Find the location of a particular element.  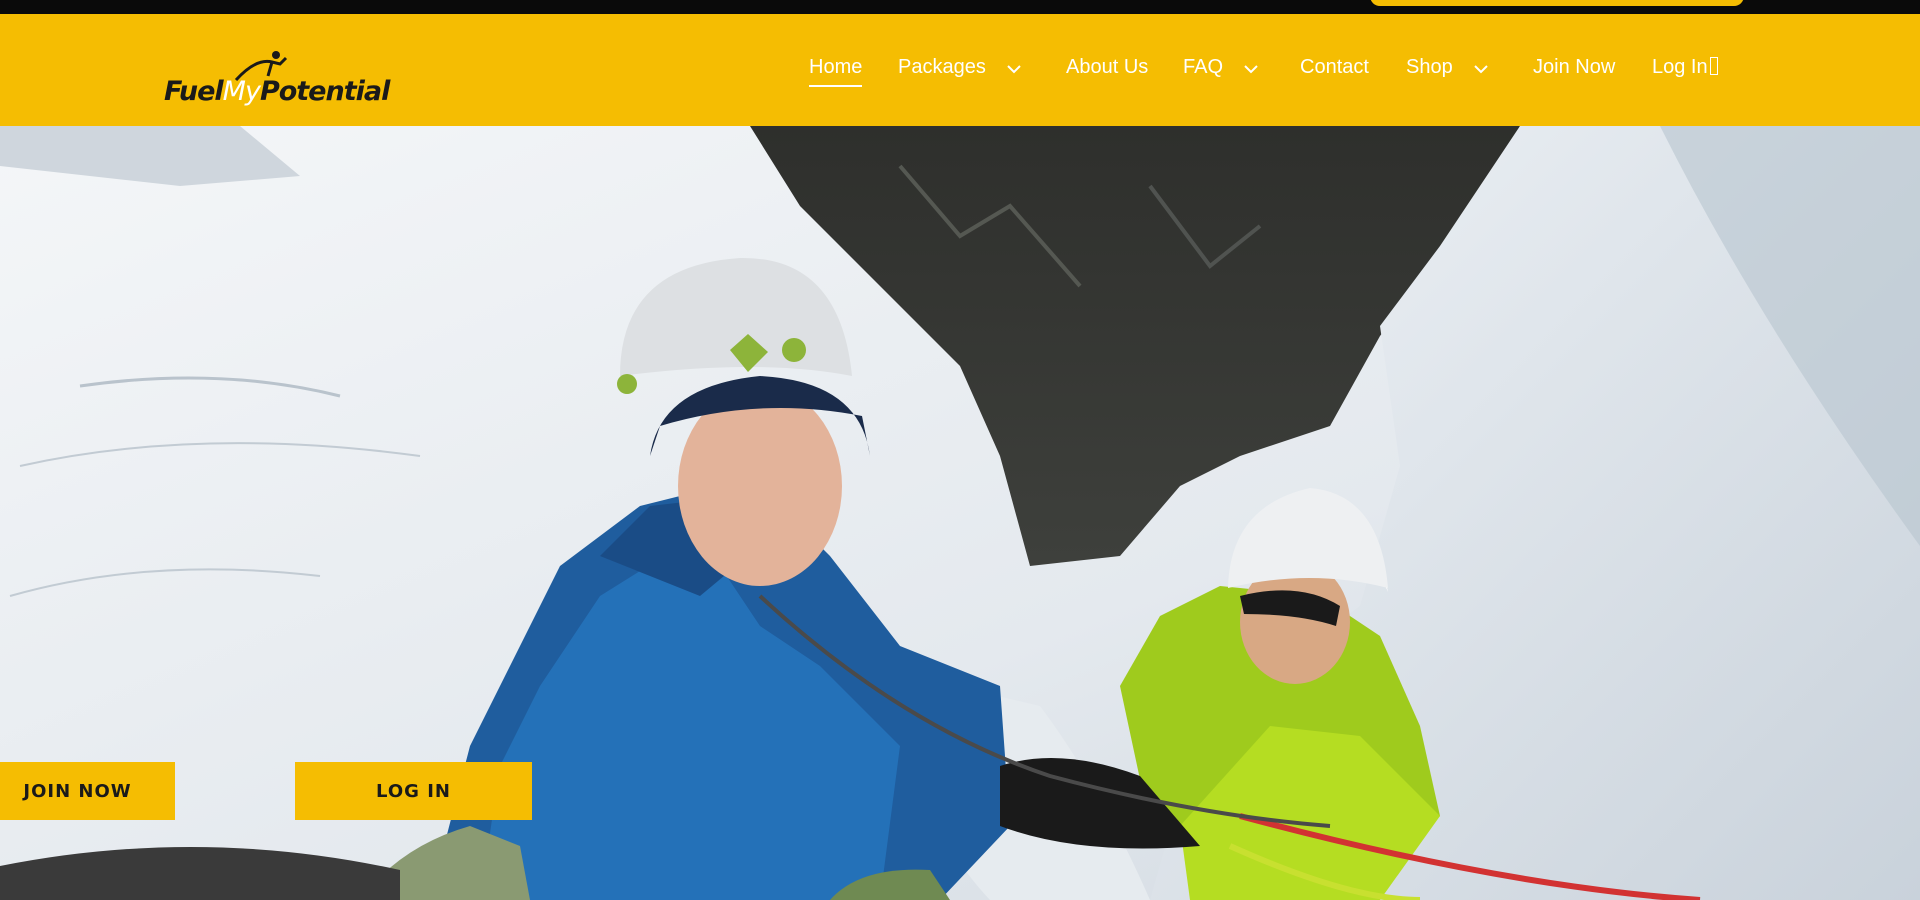

nav-contact: Contact is located at coordinates (1334, 71).